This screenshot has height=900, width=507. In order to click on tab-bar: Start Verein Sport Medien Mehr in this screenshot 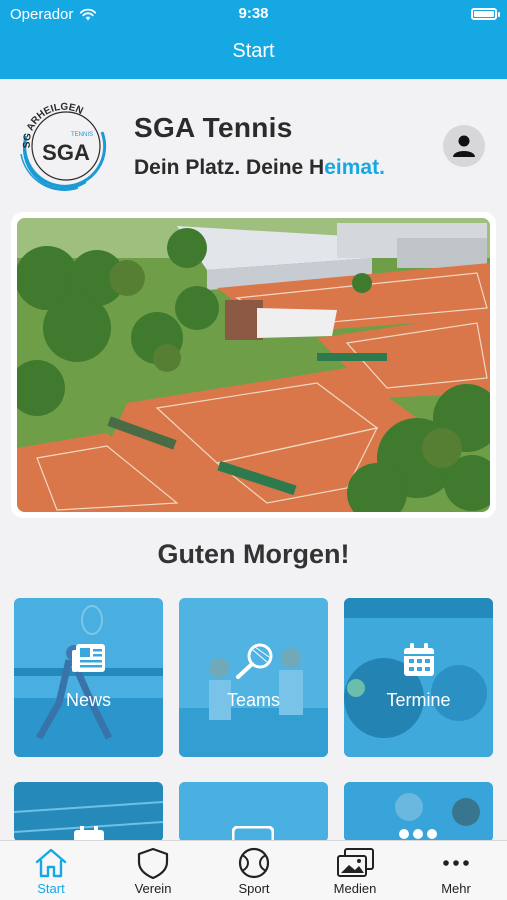, I will do `click(253, 870)`.